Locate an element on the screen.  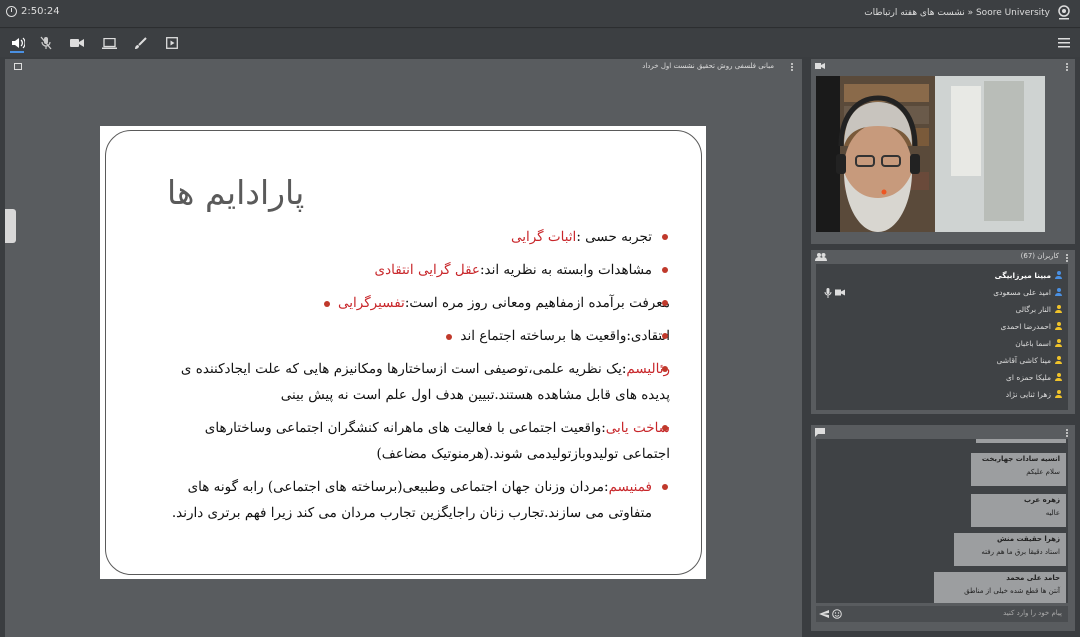
presentation-header: مبانی فلسفی روش تحقیق نشست اول خرداد is located at coordinates (403, 67).